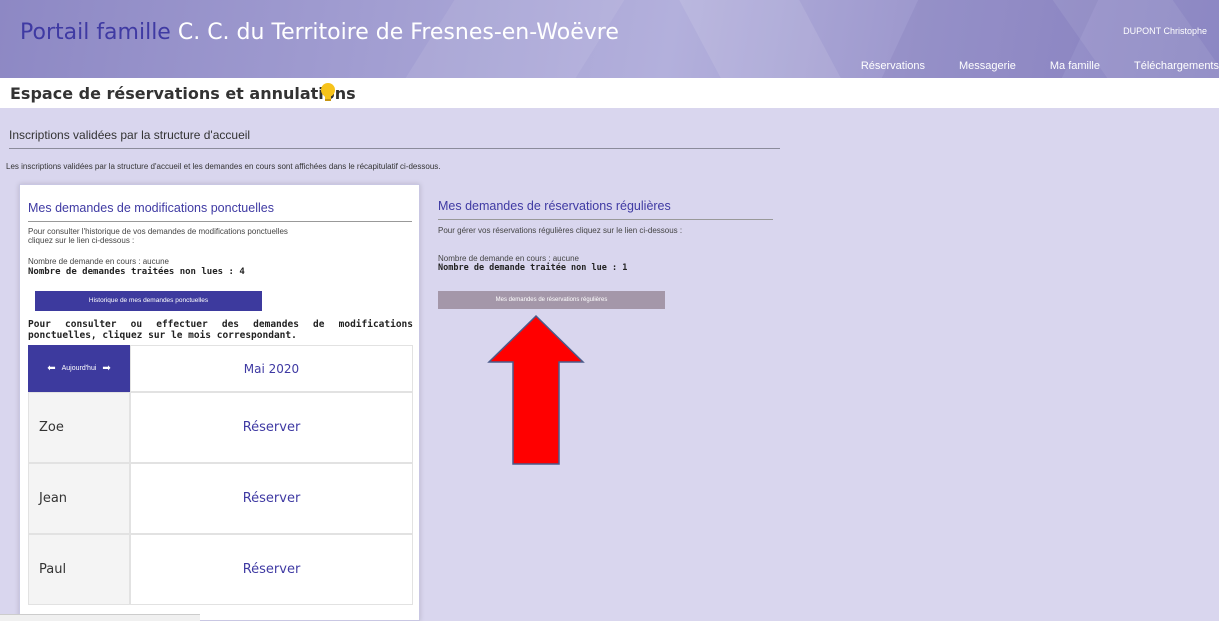 The height and width of the screenshot is (621, 1219). I want to click on nav-item-reservations: Réservations, so click(893, 66).